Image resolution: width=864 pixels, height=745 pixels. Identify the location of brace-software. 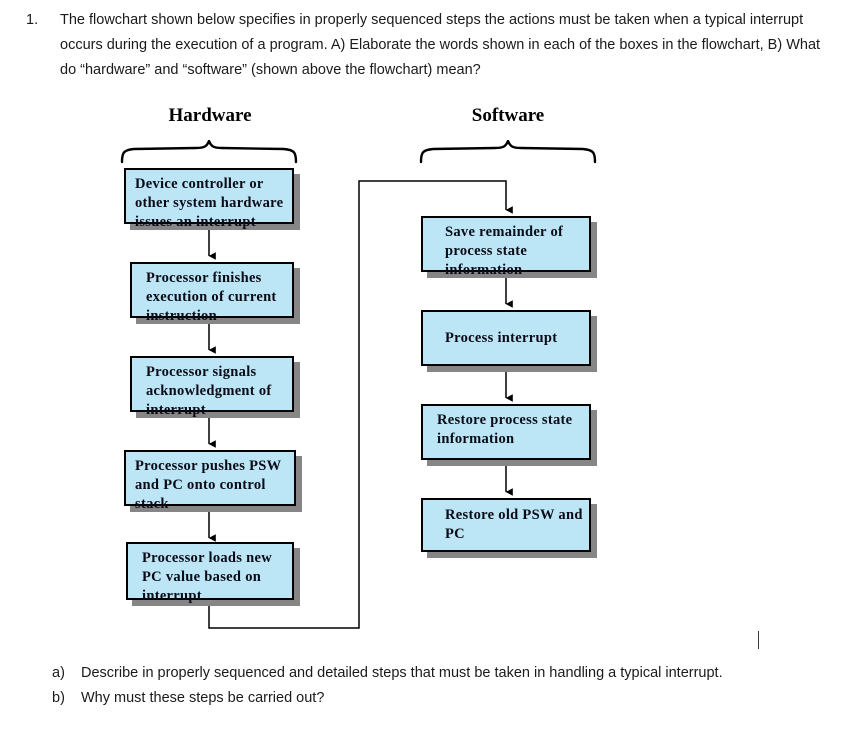
(508, 152).